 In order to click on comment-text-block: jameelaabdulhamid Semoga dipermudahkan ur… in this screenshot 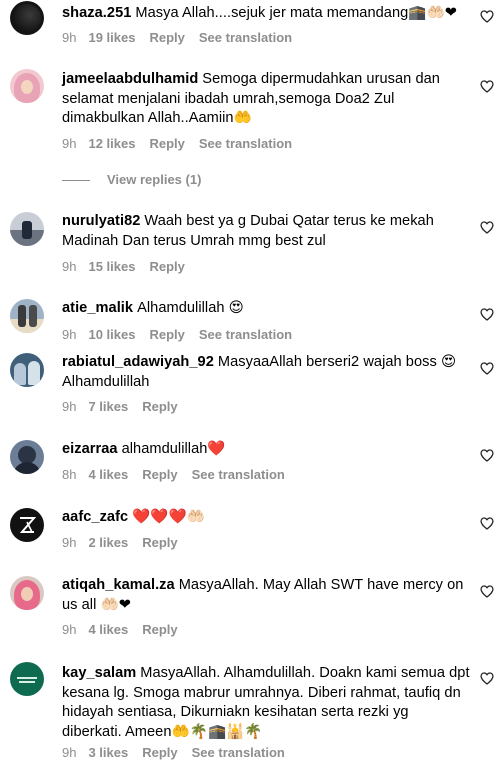, I will do `click(267, 99)`.